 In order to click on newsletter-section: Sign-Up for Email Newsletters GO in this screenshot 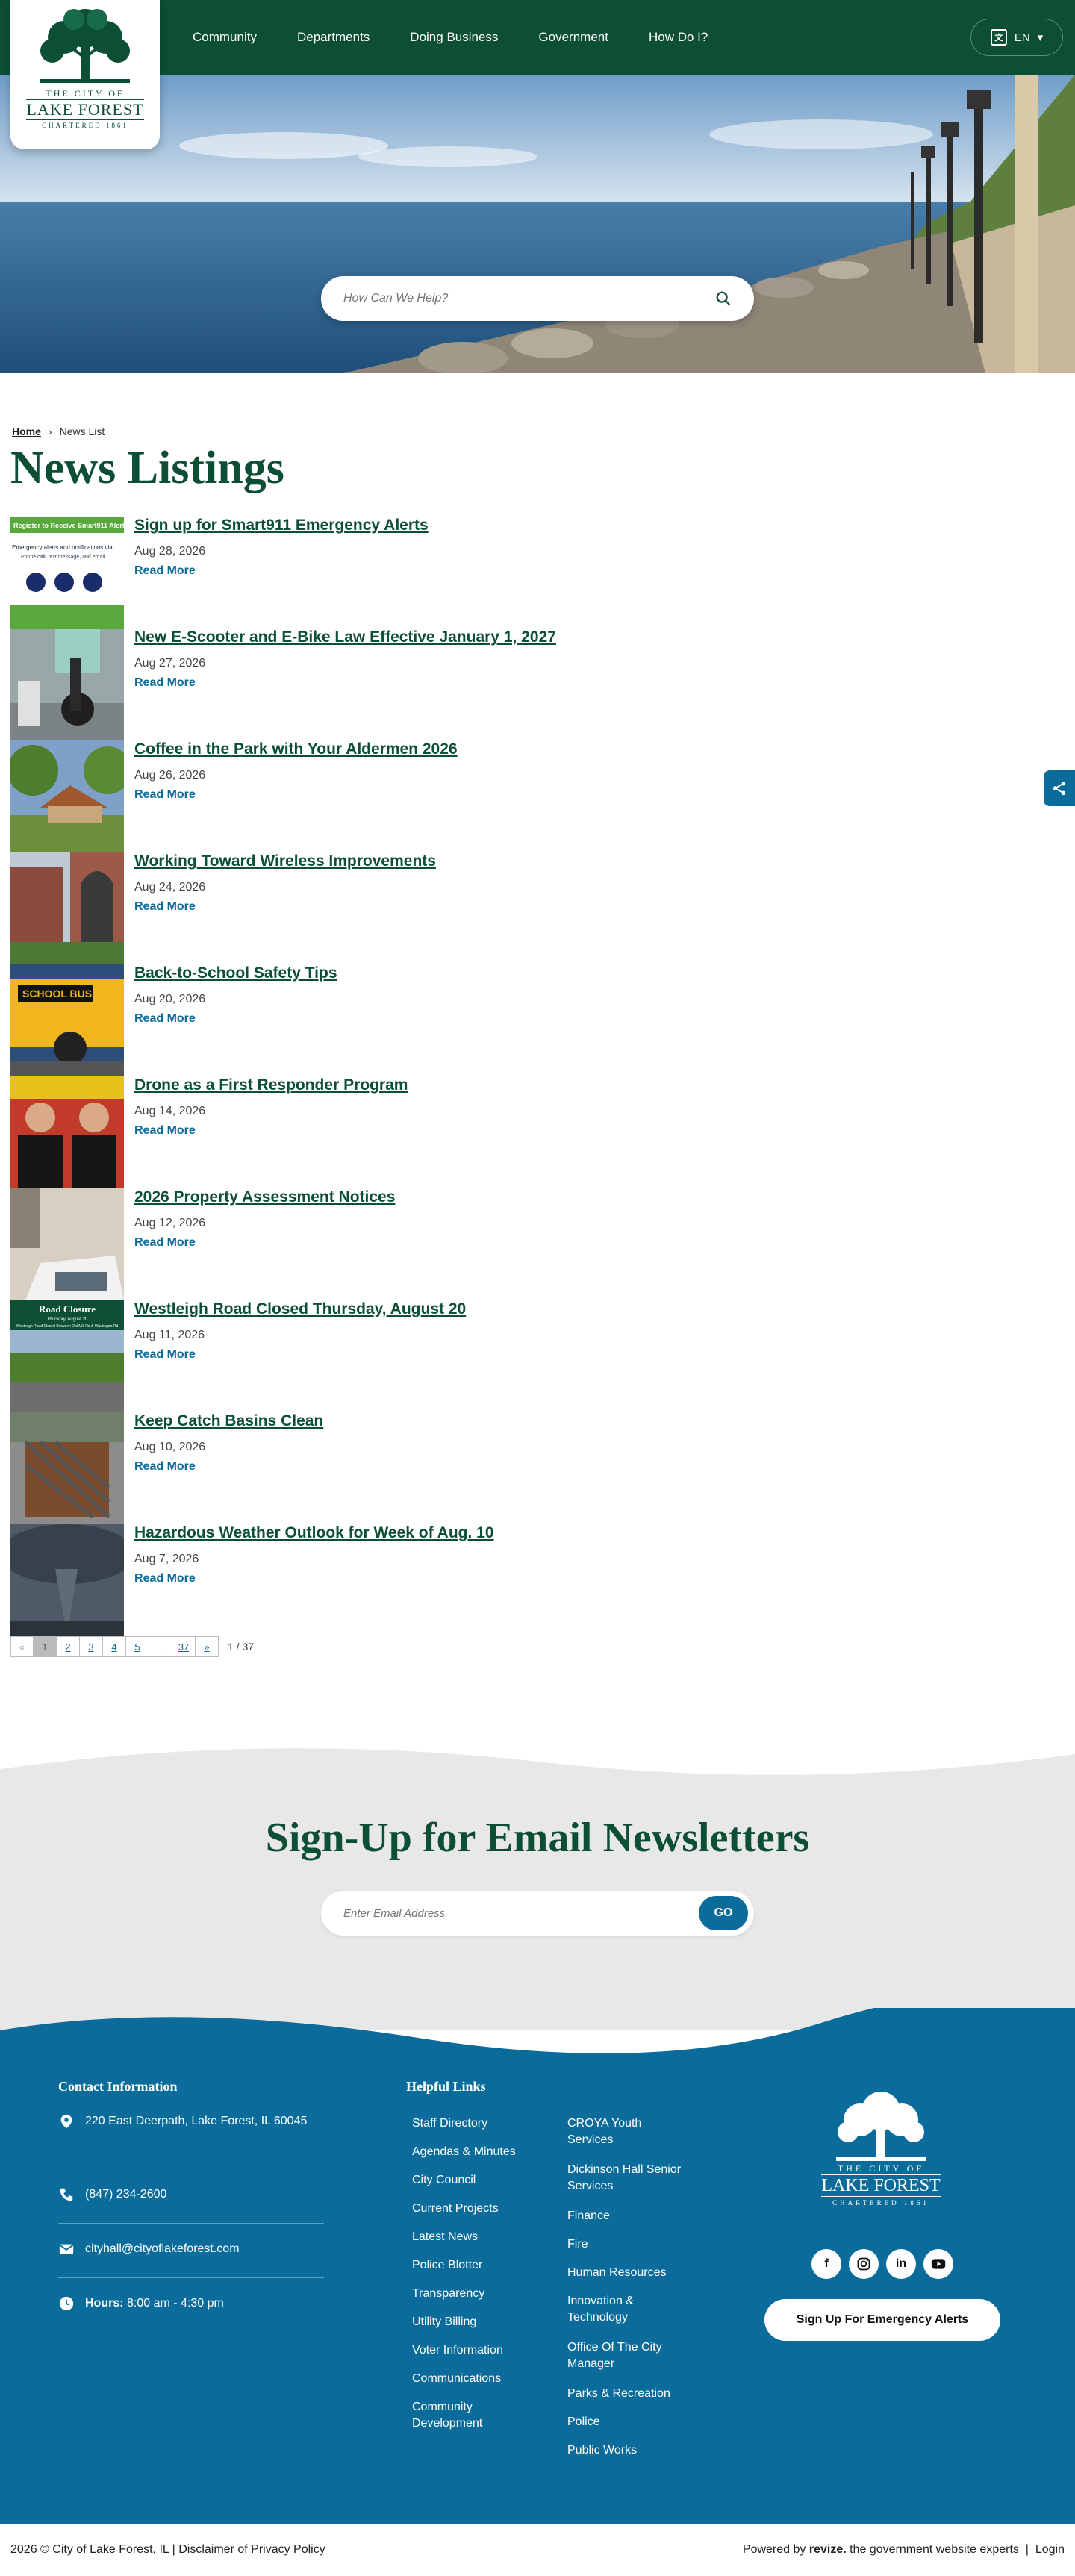, I will do `click(537, 1885)`.